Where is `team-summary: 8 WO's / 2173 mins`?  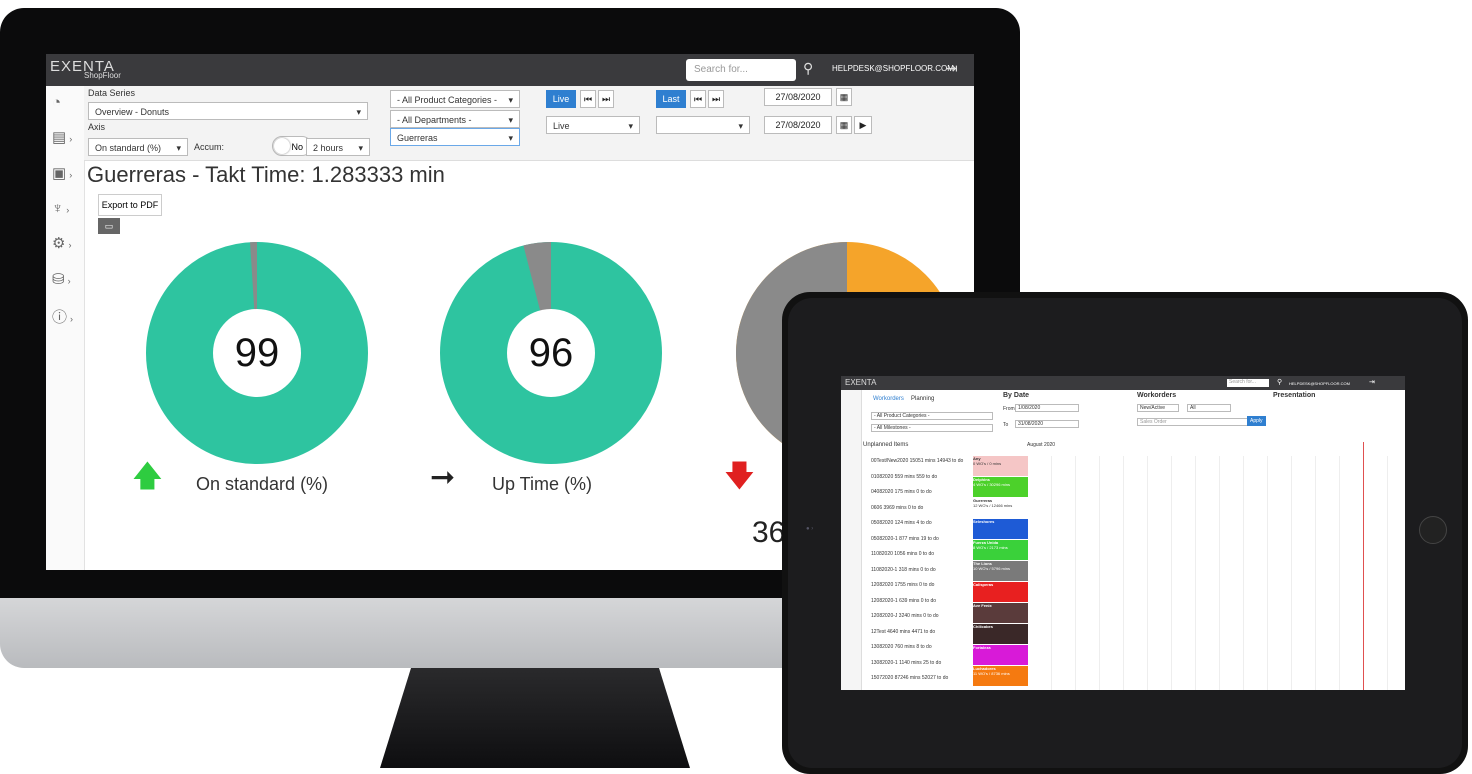
team-summary: 8 WO's / 2173 mins is located at coordinates (990, 547).